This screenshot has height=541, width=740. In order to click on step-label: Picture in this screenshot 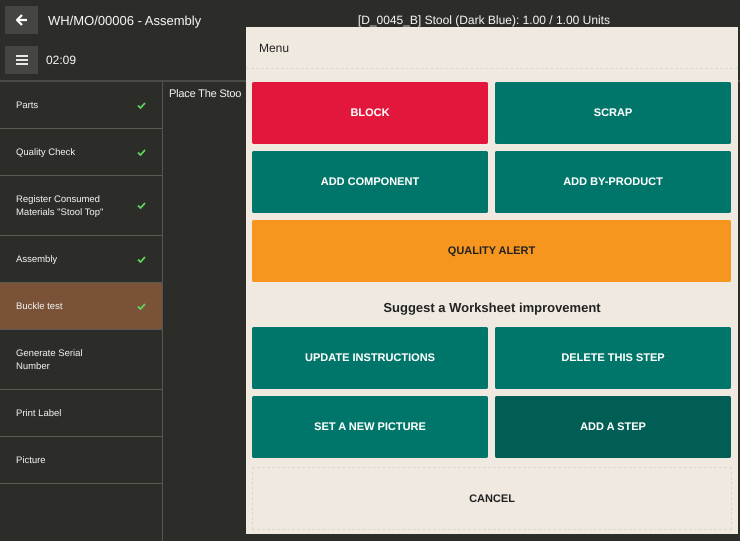, I will do `click(31, 460)`.